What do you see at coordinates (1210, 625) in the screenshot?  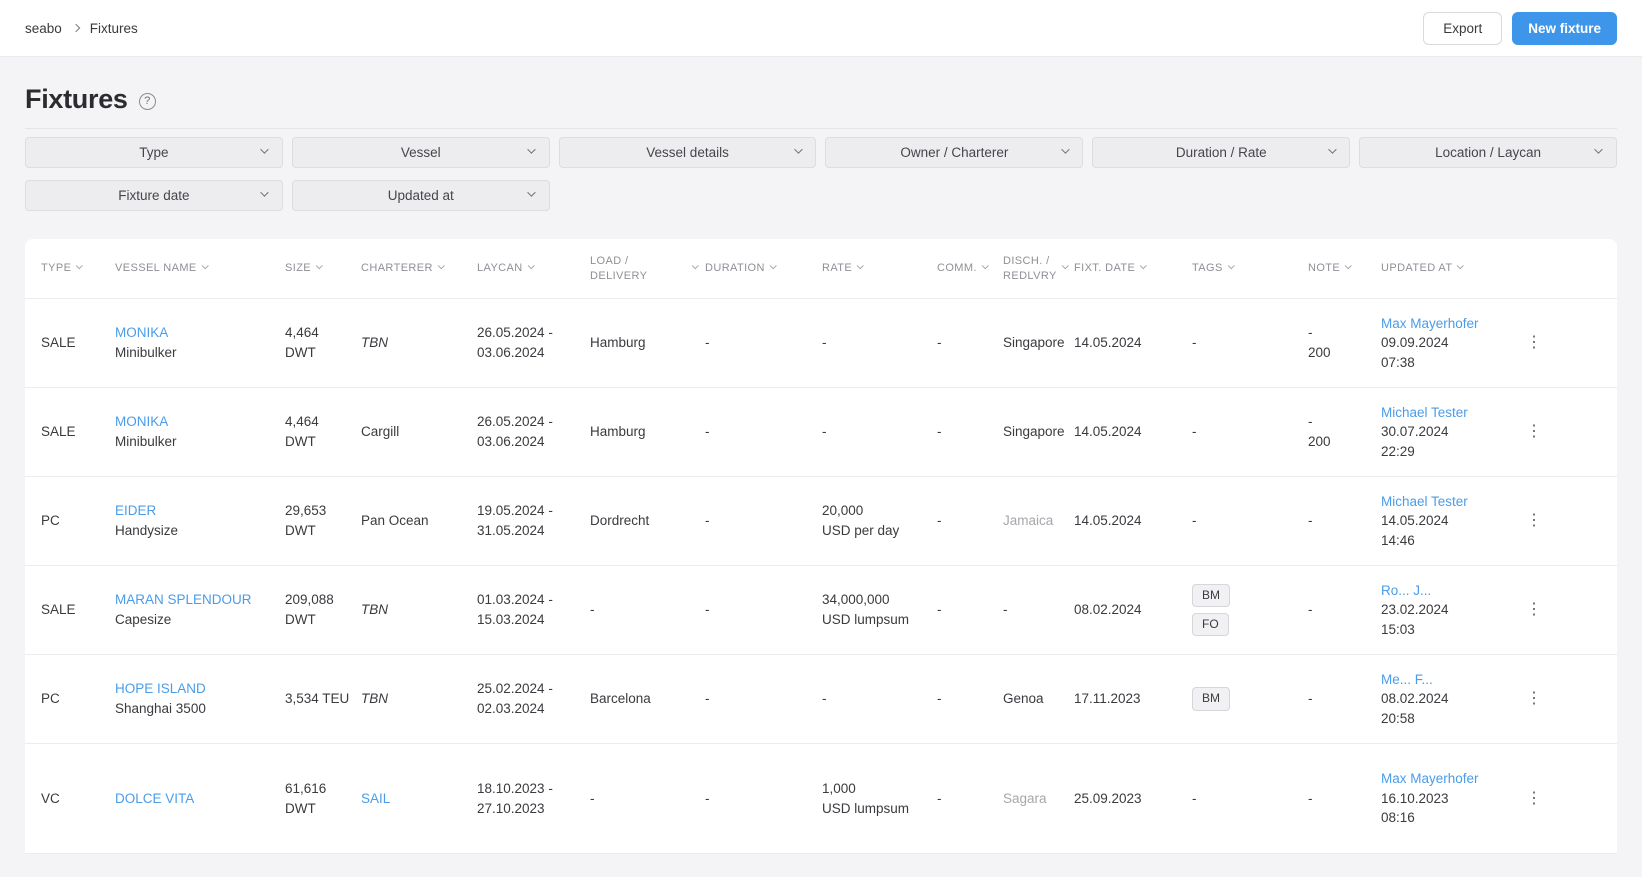 I see `tag-badge: FO` at bounding box center [1210, 625].